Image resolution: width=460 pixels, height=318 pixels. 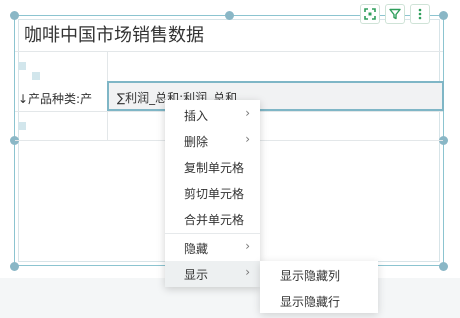 I want to click on more-vertical-icon, so click(x=420, y=14).